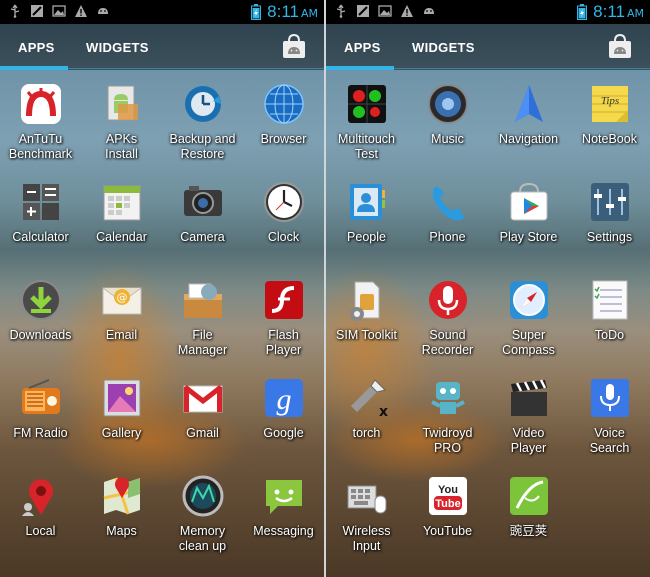 The height and width of the screenshot is (577, 650). What do you see at coordinates (528, 531) in the screenshot?
I see `app-label: 豌豆荚` at bounding box center [528, 531].